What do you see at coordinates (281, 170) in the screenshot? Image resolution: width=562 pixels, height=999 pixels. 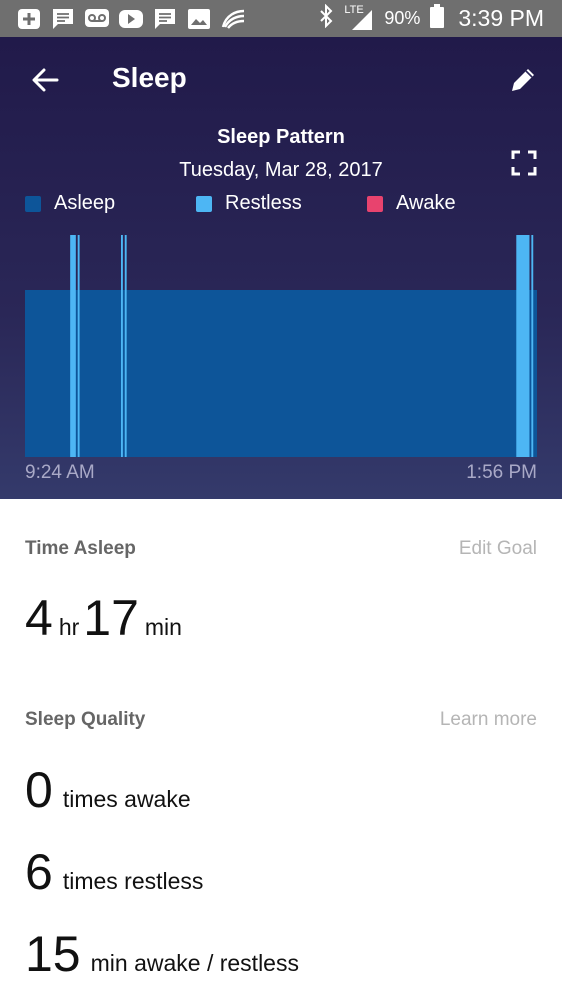 I see `chart-date: Tuesday, Mar 28, 2017` at bounding box center [281, 170].